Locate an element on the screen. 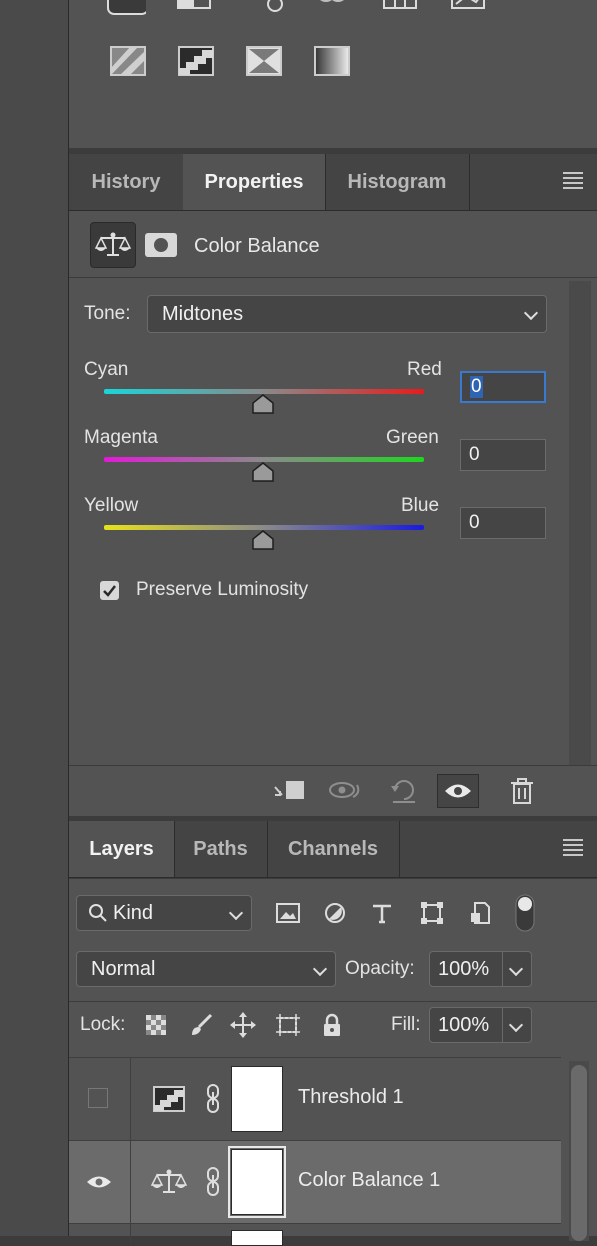 The height and width of the screenshot is (1246, 597). opacity-label: Opacity: is located at coordinates (380, 968).